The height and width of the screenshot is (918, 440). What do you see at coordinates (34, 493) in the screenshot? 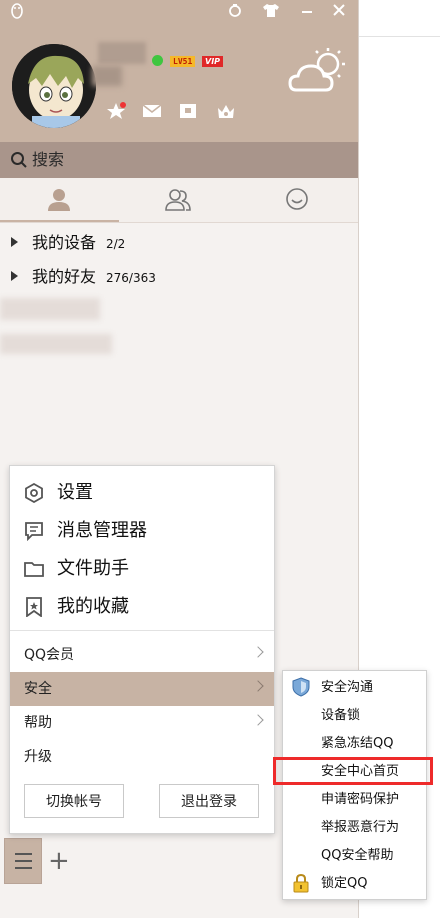
I see `settings-icon` at bounding box center [34, 493].